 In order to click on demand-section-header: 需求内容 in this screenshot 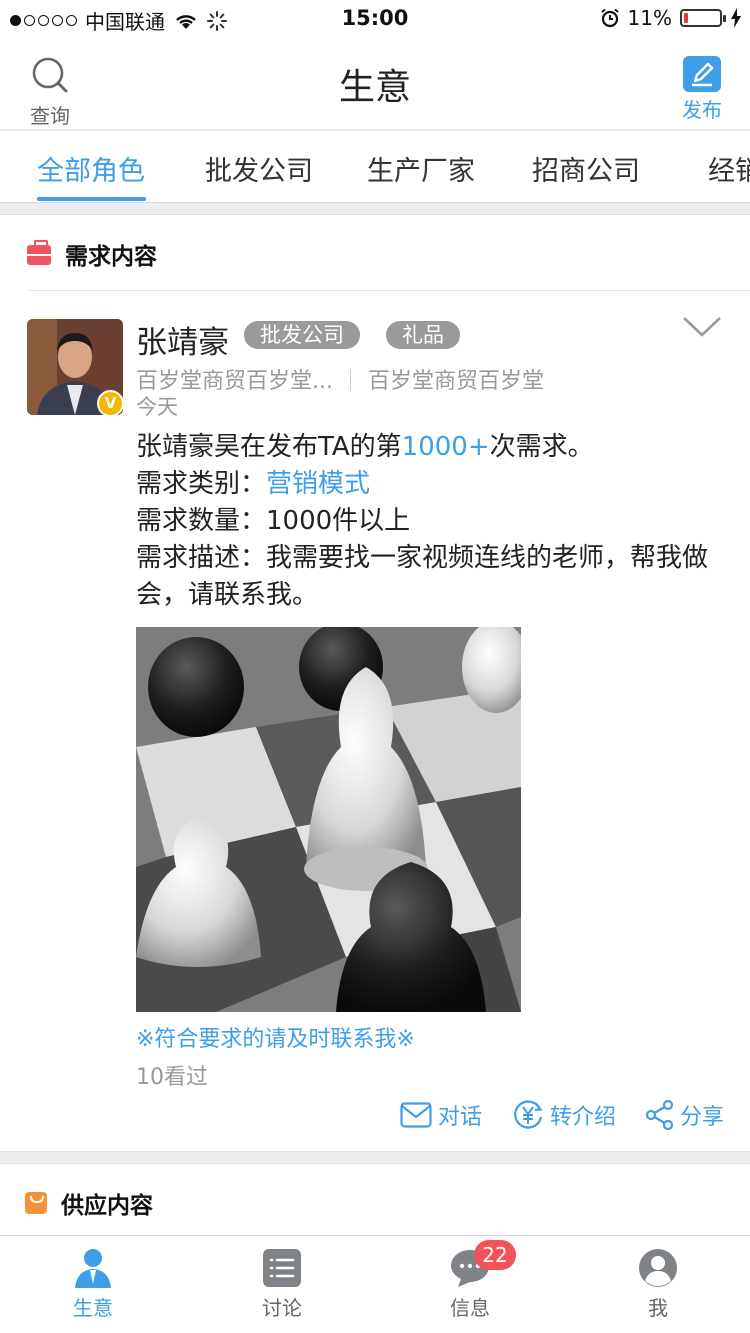, I will do `click(92, 254)`.